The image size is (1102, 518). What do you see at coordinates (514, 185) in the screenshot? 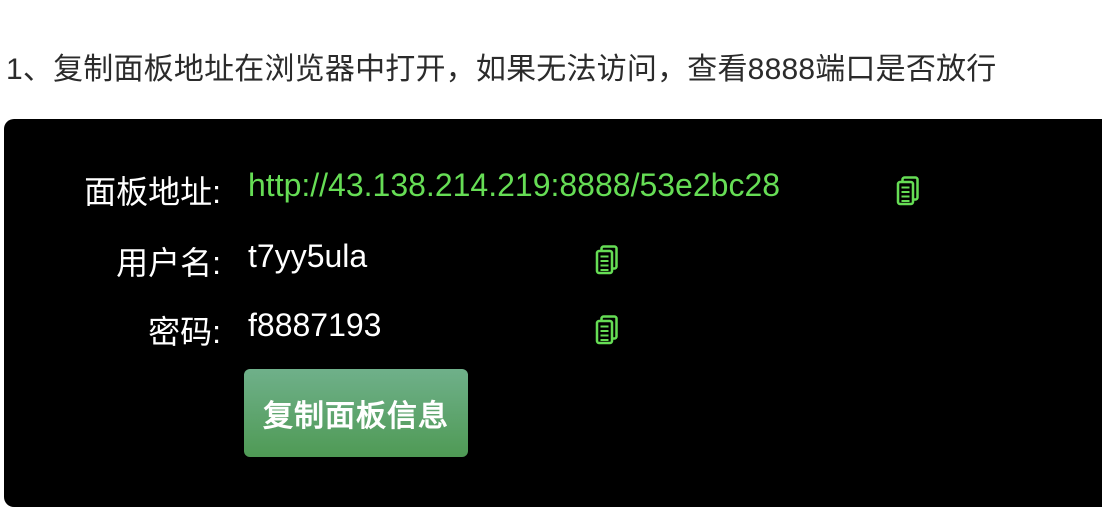
I see `address-value: http://43.138.214.219:8888/53e2bc28` at bounding box center [514, 185].